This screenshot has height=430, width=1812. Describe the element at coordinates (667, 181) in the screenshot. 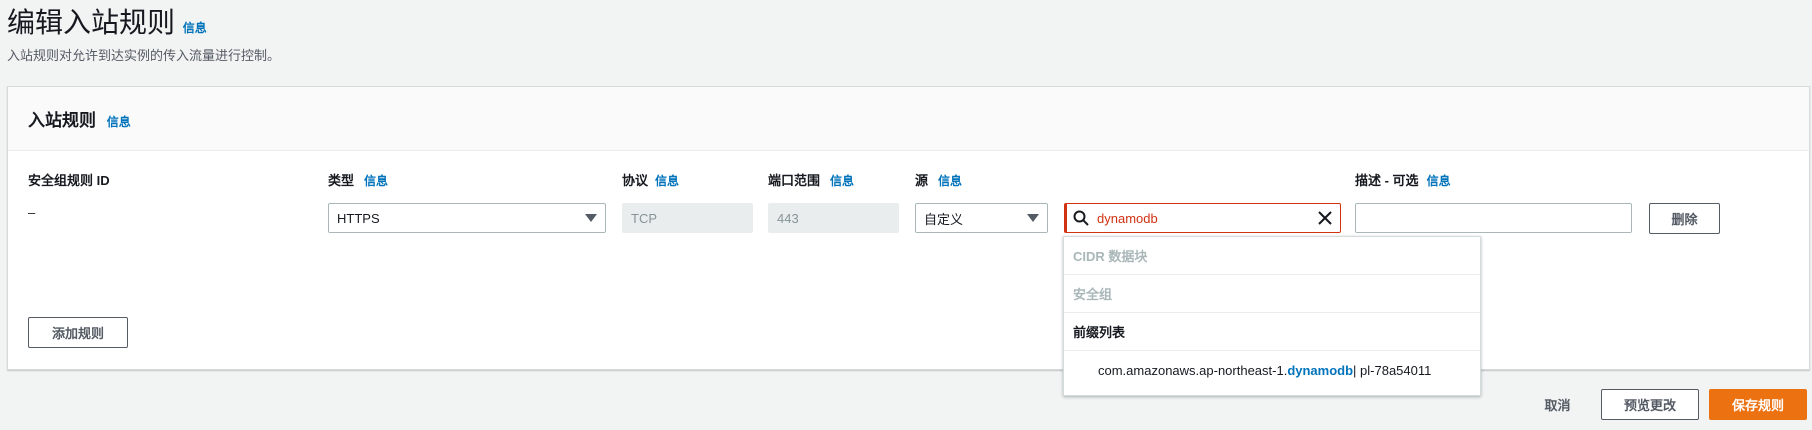

I see `protocol-info-link: 信息` at that location.